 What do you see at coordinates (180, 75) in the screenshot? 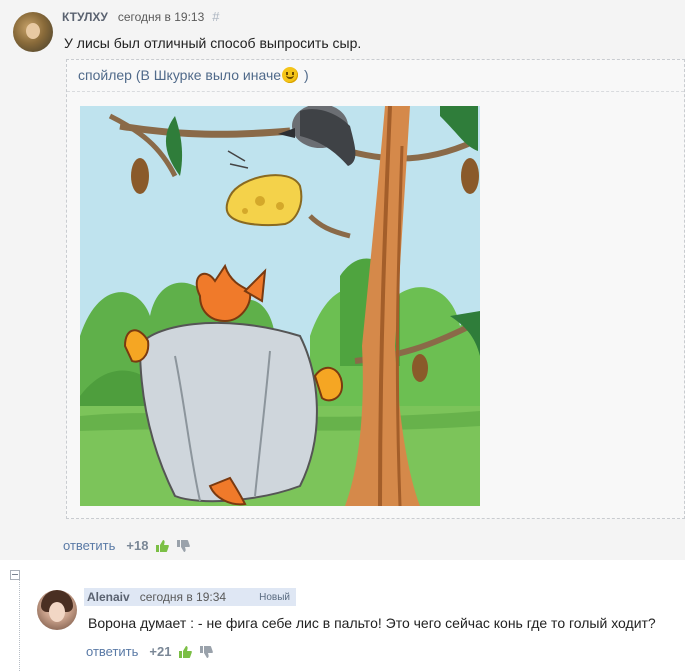
I see `spoiler-label: спойлер (В Шкурке выло иначе` at bounding box center [180, 75].